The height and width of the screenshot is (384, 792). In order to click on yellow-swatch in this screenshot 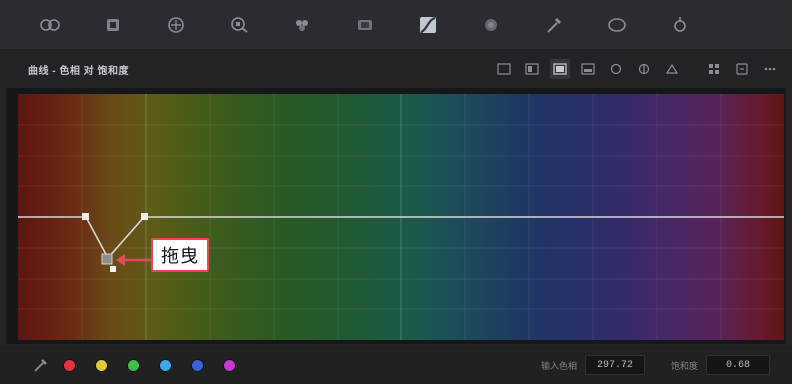, I will do `click(101, 365)`.